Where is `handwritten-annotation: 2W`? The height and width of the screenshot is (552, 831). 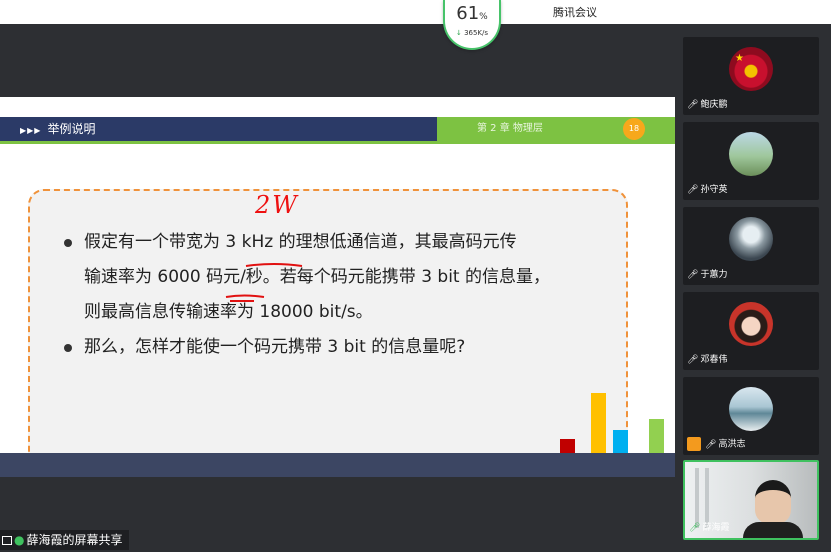 handwritten-annotation: 2W is located at coordinates (277, 205).